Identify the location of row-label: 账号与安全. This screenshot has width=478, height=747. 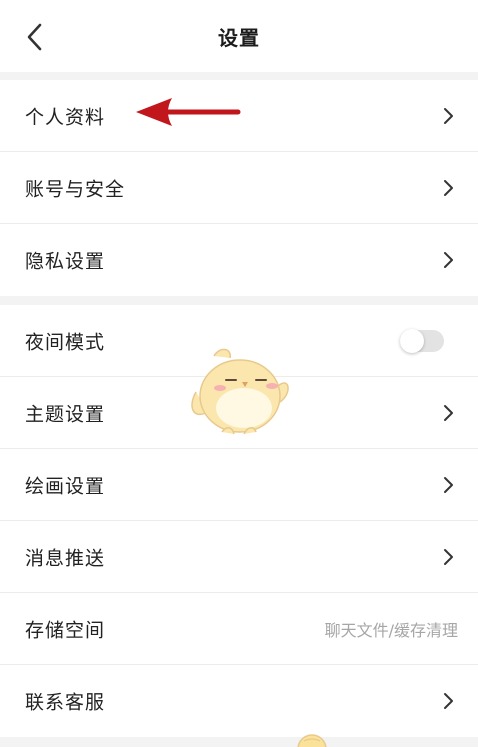
(75, 189).